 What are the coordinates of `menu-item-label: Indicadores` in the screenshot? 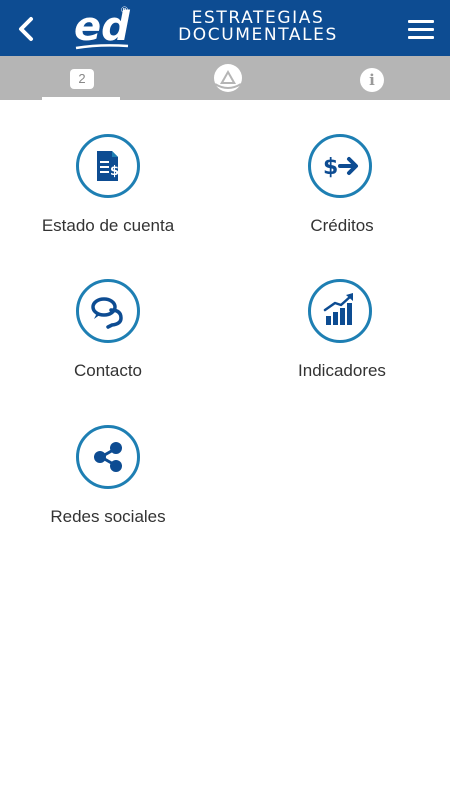 It's located at (342, 370).